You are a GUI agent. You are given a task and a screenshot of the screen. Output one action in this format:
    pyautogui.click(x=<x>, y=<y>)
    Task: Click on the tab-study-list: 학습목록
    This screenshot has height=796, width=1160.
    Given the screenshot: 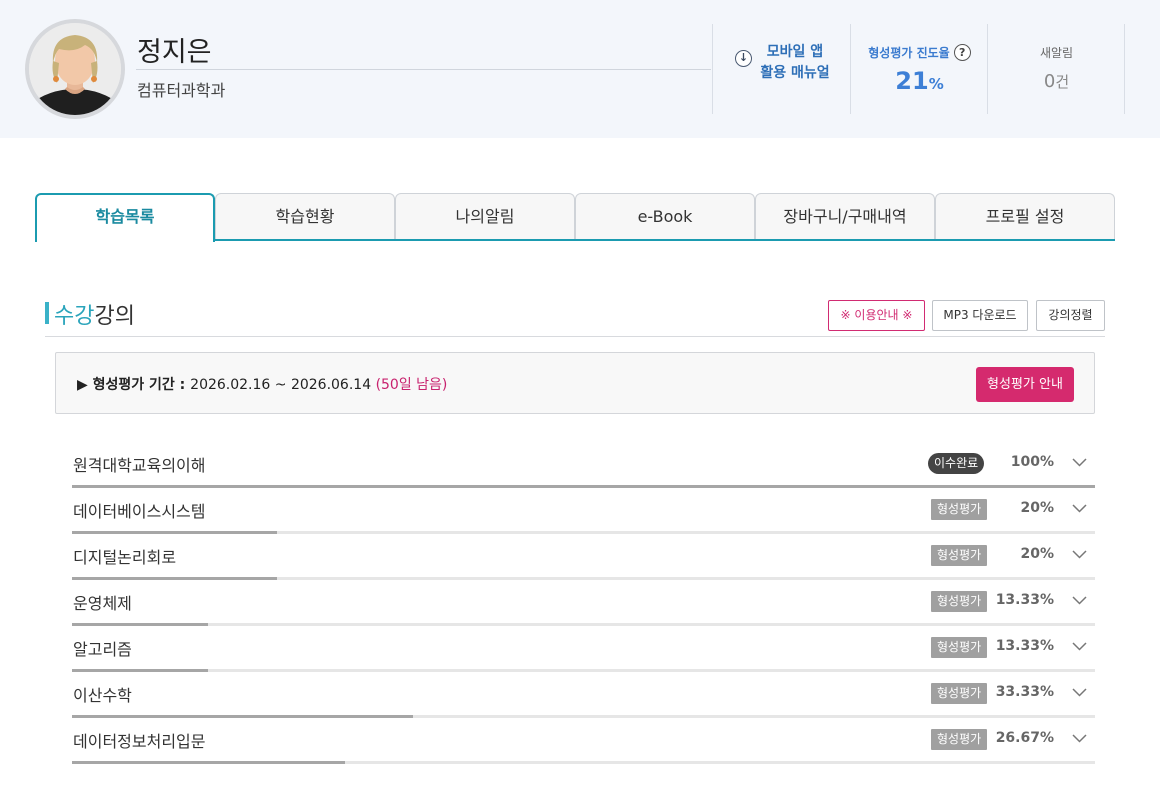 What is the action you would take?
    pyautogui.click(x=125, y=217)
    